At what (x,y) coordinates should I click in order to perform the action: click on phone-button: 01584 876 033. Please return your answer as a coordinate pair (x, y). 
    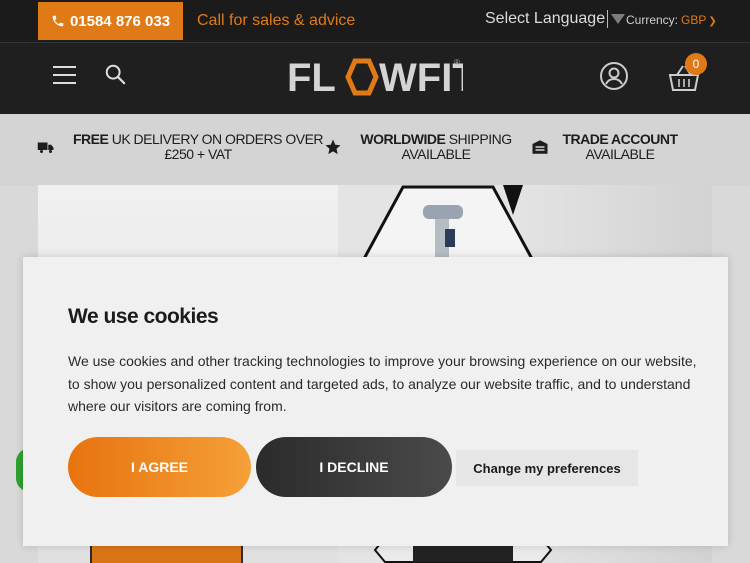
    Looking at the image, I should click on (110, 21).